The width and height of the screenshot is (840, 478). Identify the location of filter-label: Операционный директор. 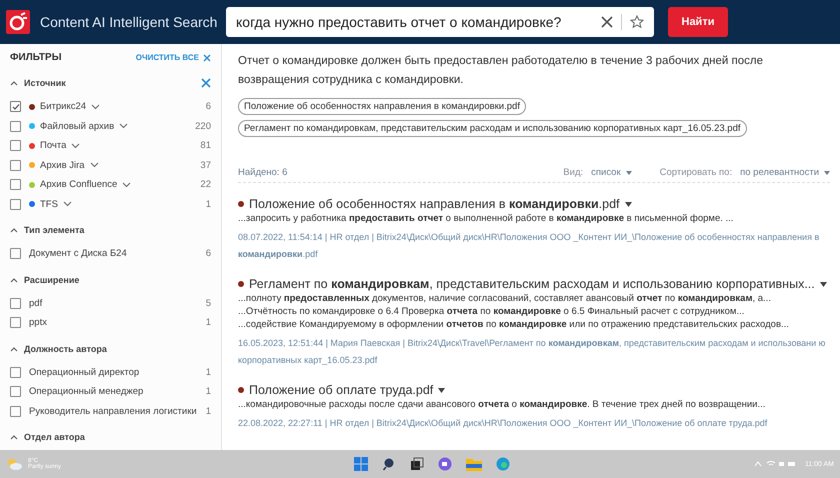
(84, 372).